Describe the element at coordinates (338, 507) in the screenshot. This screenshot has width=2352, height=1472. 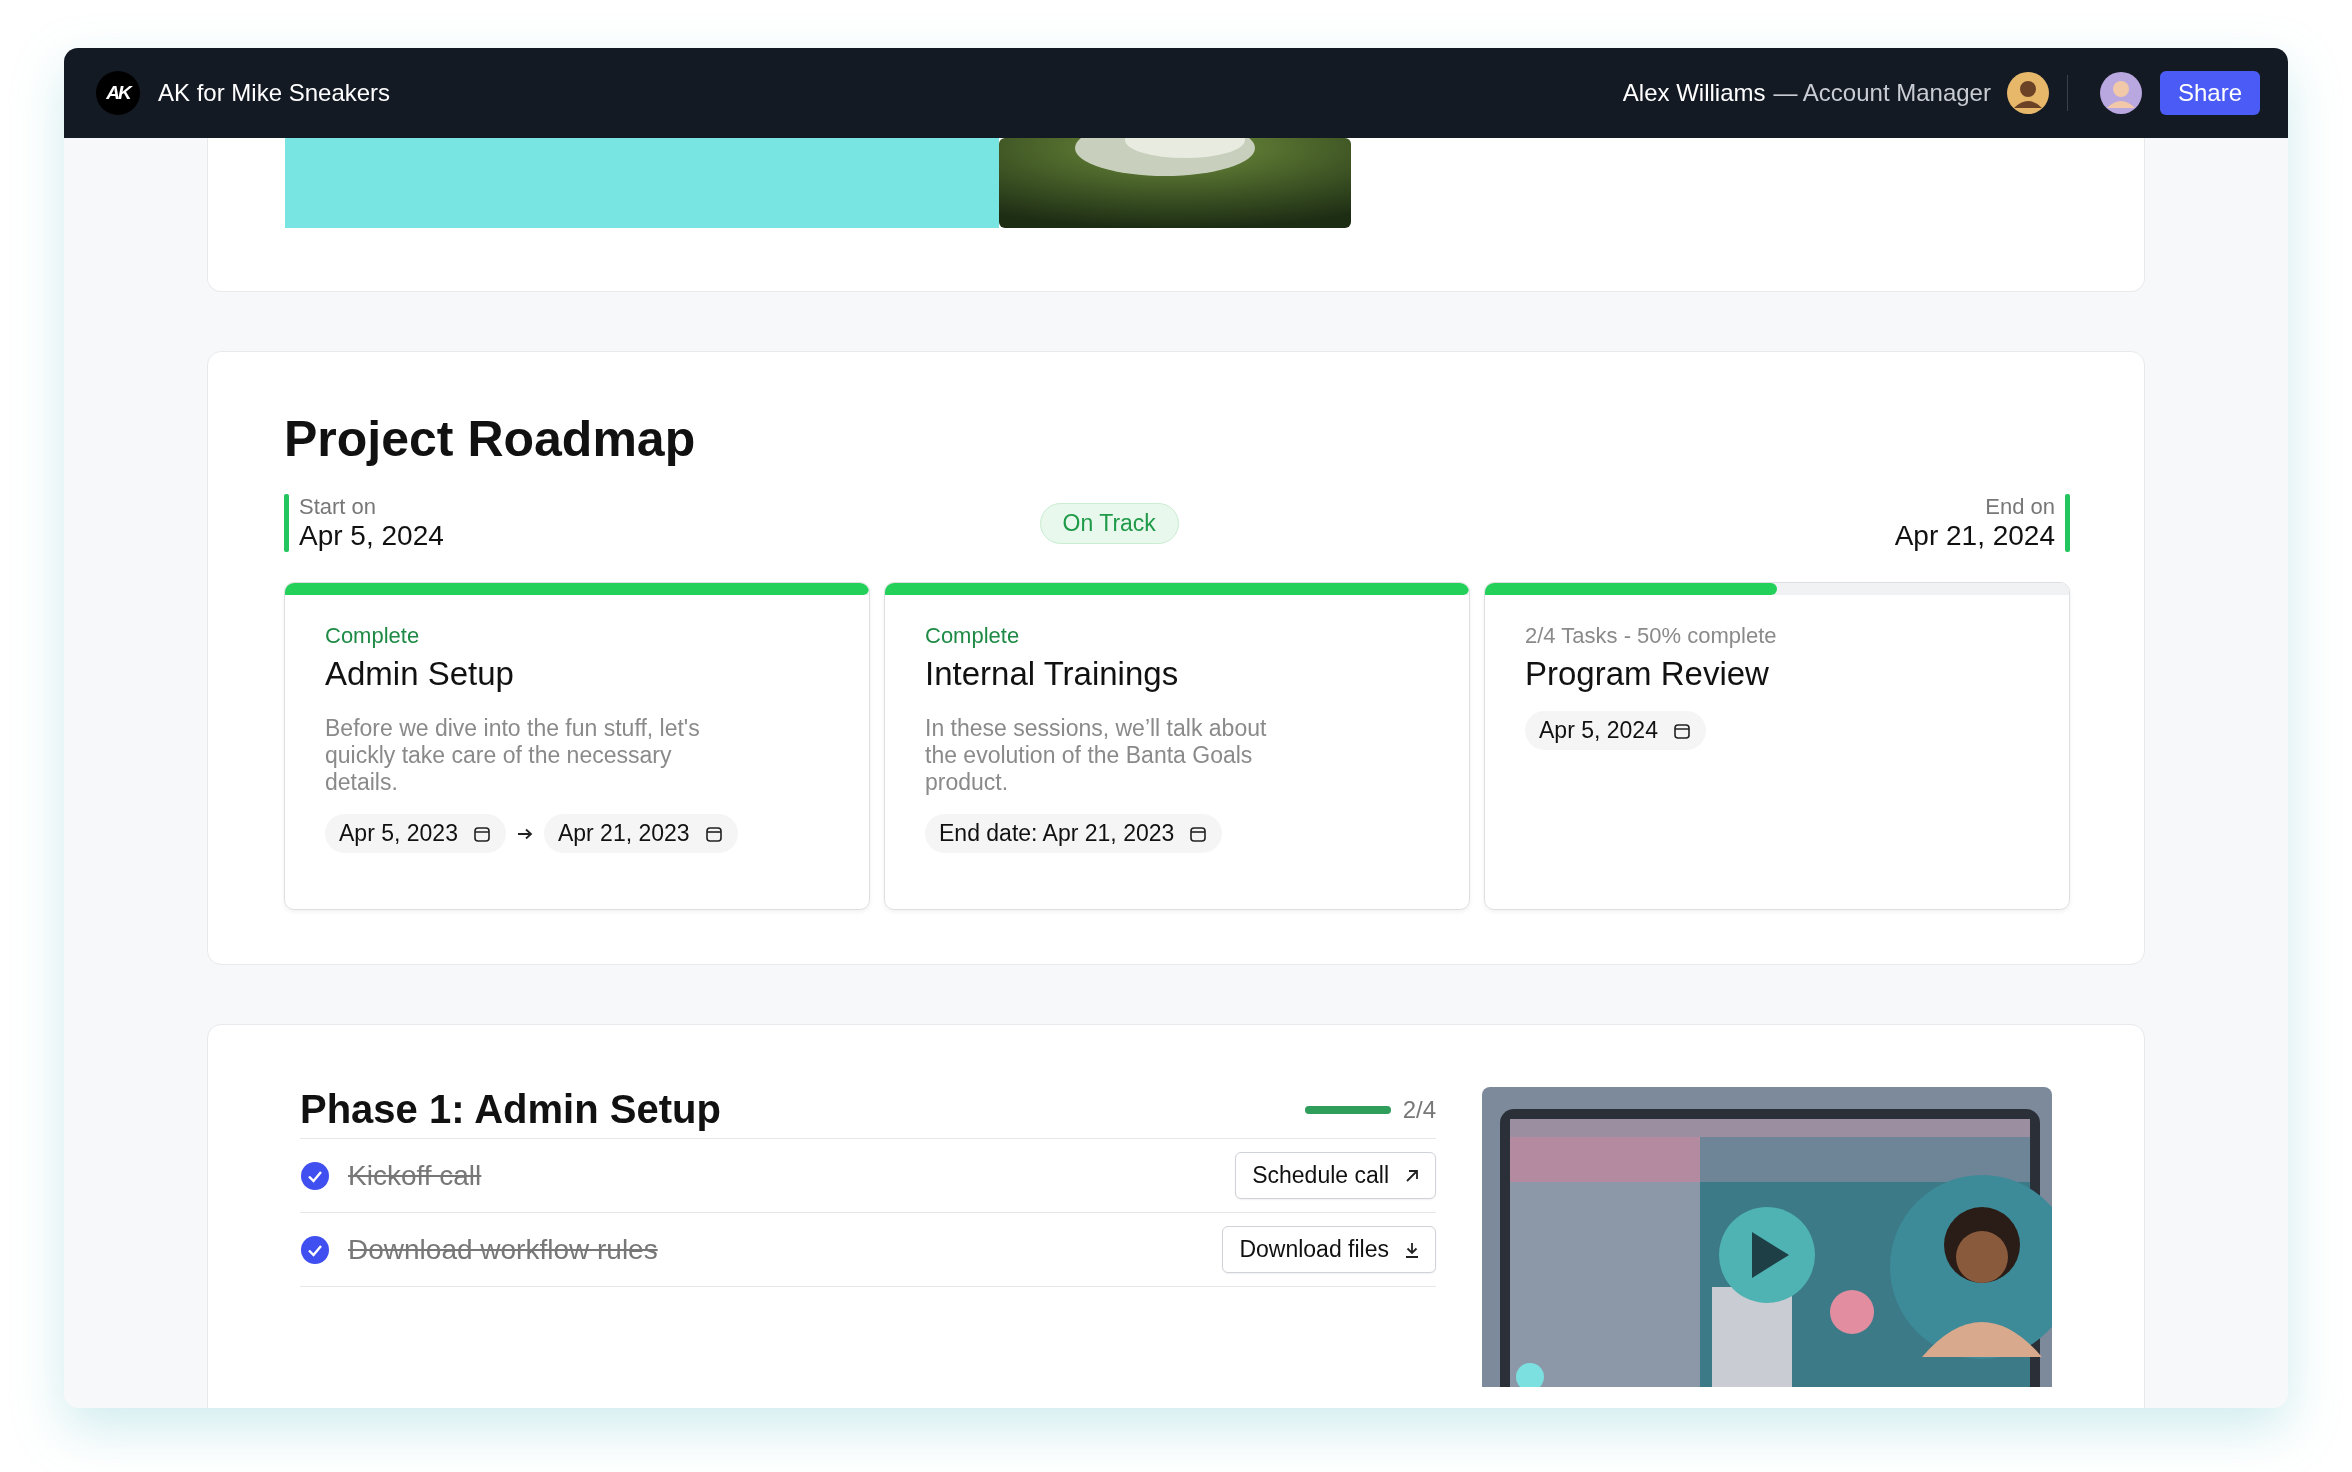
I see `start-label: Start on` at that location.